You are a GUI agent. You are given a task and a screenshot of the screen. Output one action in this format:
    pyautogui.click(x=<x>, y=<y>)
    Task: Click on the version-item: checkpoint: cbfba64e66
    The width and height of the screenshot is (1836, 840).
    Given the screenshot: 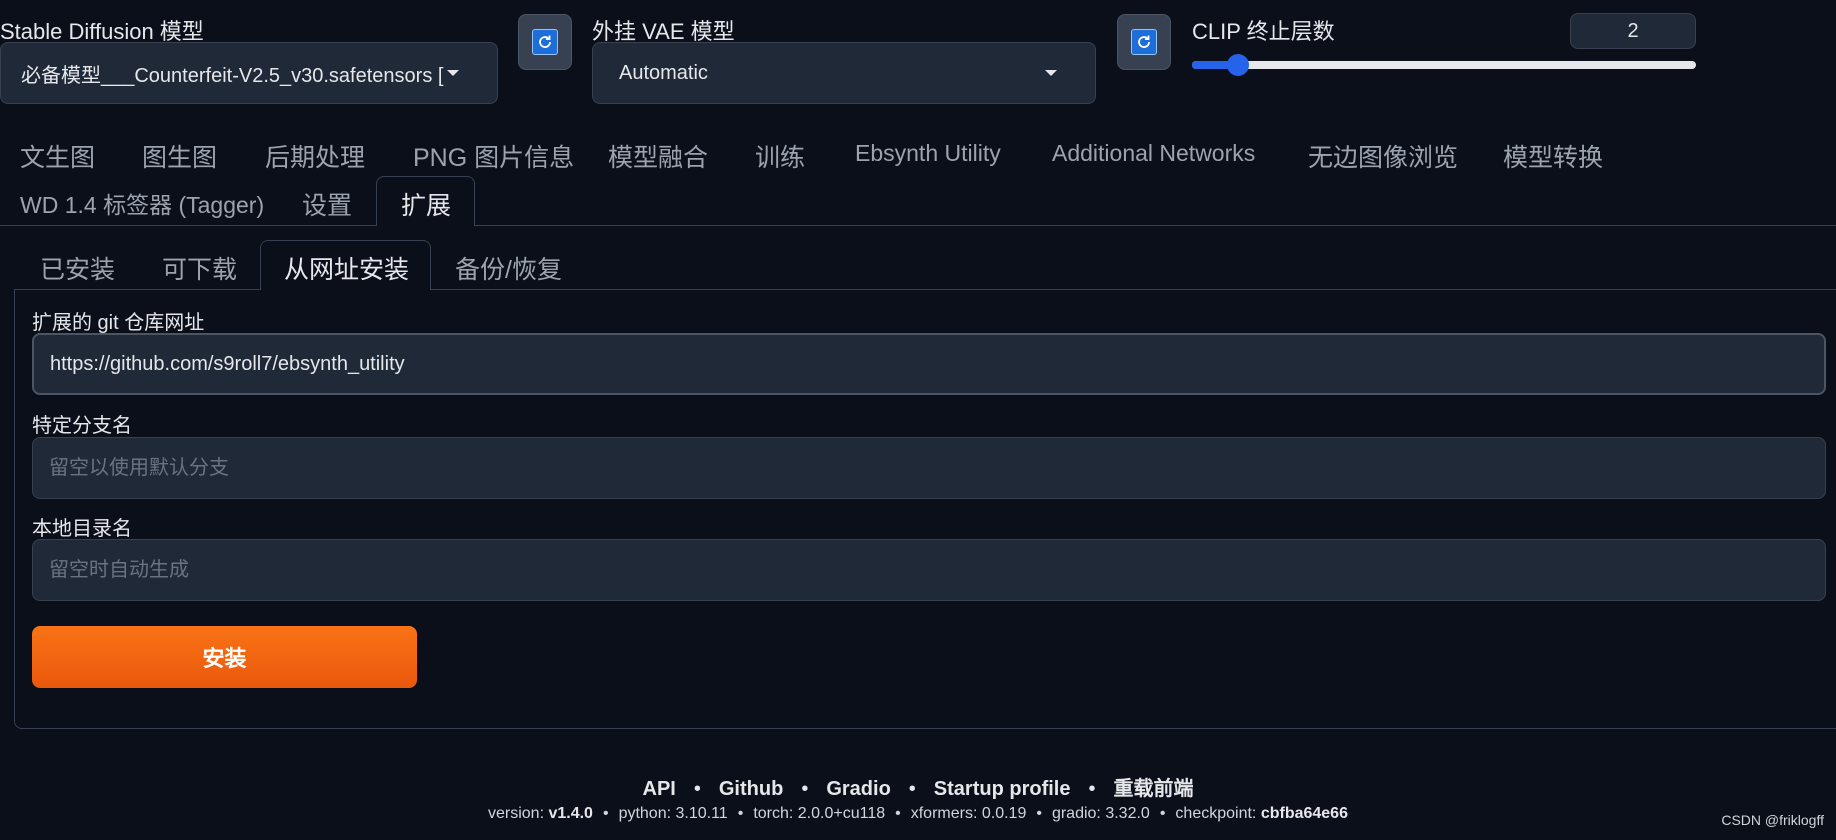 What is the action you would take?
    pyautogui.click(x=1261, y=813)
    